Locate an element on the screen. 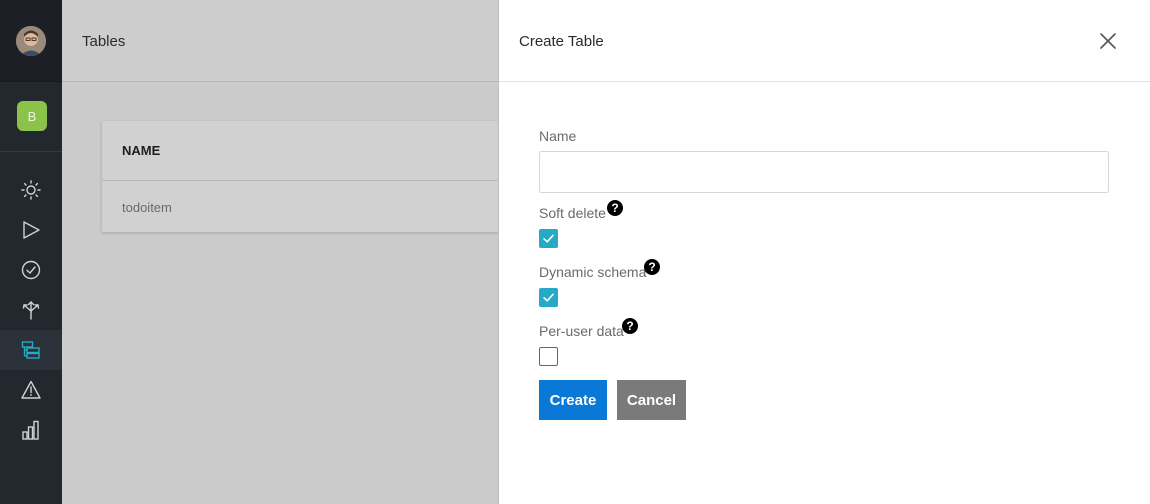 The image size is (1150, 504). dynamic-schema-checkbox is located at coordinates (548, 297).